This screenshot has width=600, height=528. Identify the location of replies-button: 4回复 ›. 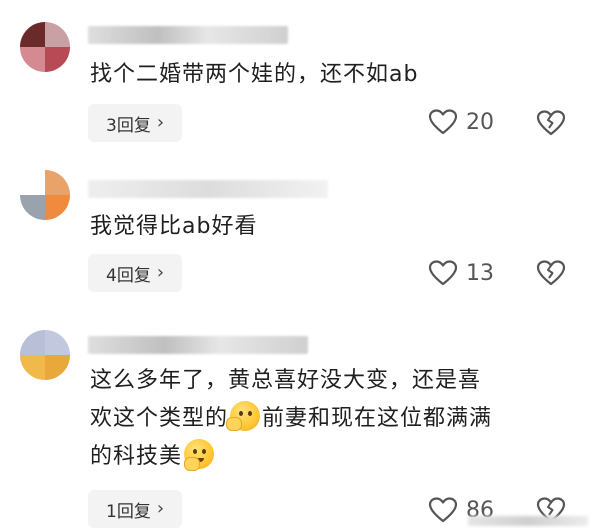
(135, 273).